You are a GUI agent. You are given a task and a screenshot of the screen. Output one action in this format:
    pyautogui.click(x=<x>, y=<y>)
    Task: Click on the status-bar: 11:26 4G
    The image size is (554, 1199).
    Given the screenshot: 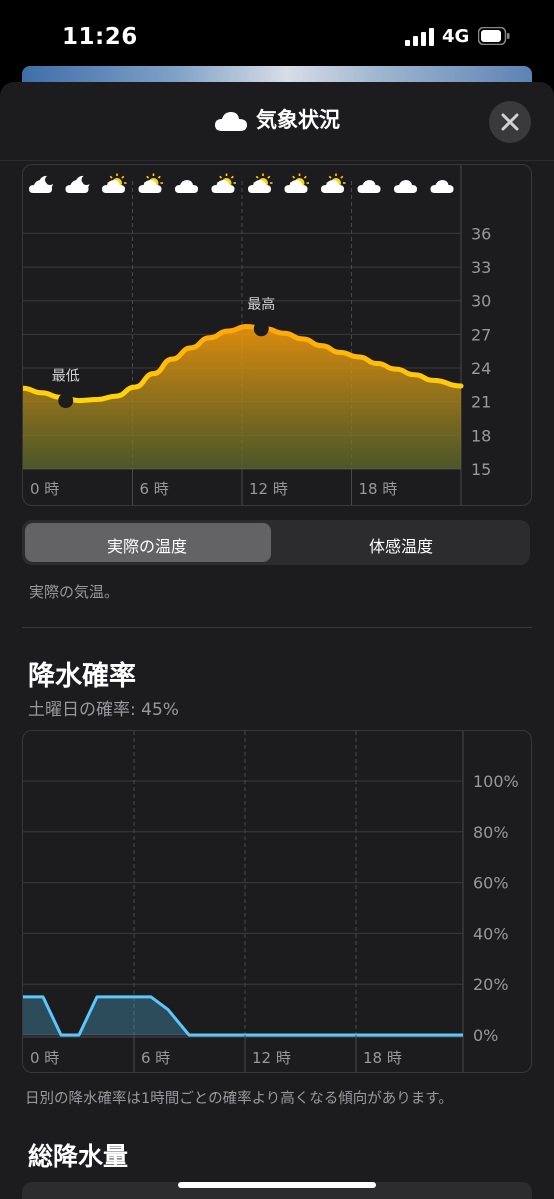 What is the action you would take?
    pyautogui.click(x=277, y=35)
    